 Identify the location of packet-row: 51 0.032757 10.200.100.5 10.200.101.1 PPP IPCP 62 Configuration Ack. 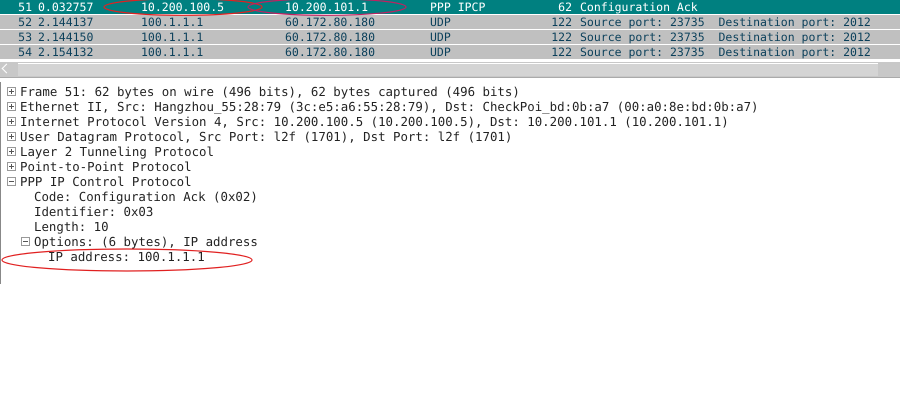
(450, 7).